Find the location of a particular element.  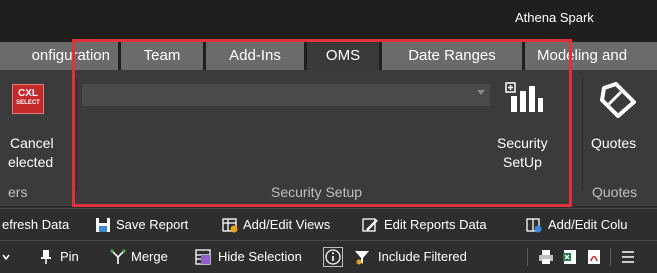

list-icon is located at coordinates (628, 257).